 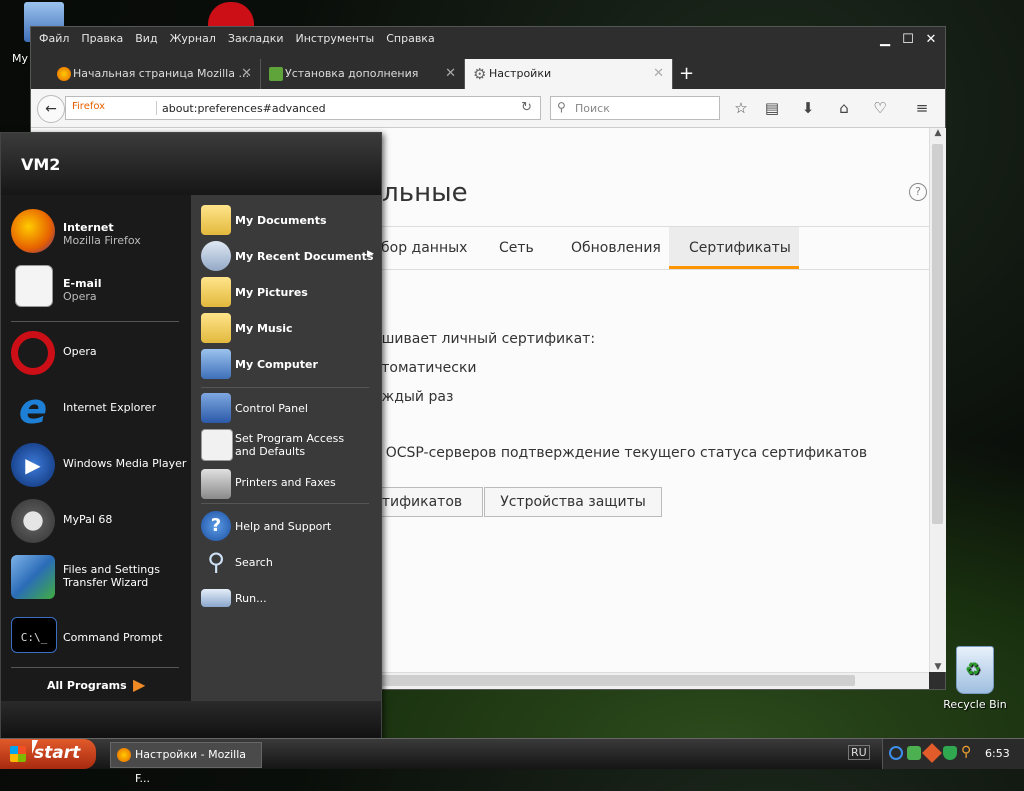 I want to click on window-controls: ▁ ☐ ✕, so click(x=906, y=40).